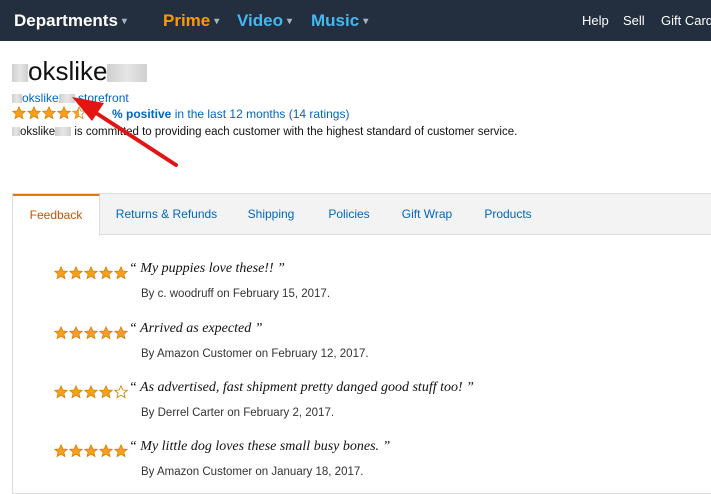  I want to click on prime-menu: Prime ▾, so click(191, 20).